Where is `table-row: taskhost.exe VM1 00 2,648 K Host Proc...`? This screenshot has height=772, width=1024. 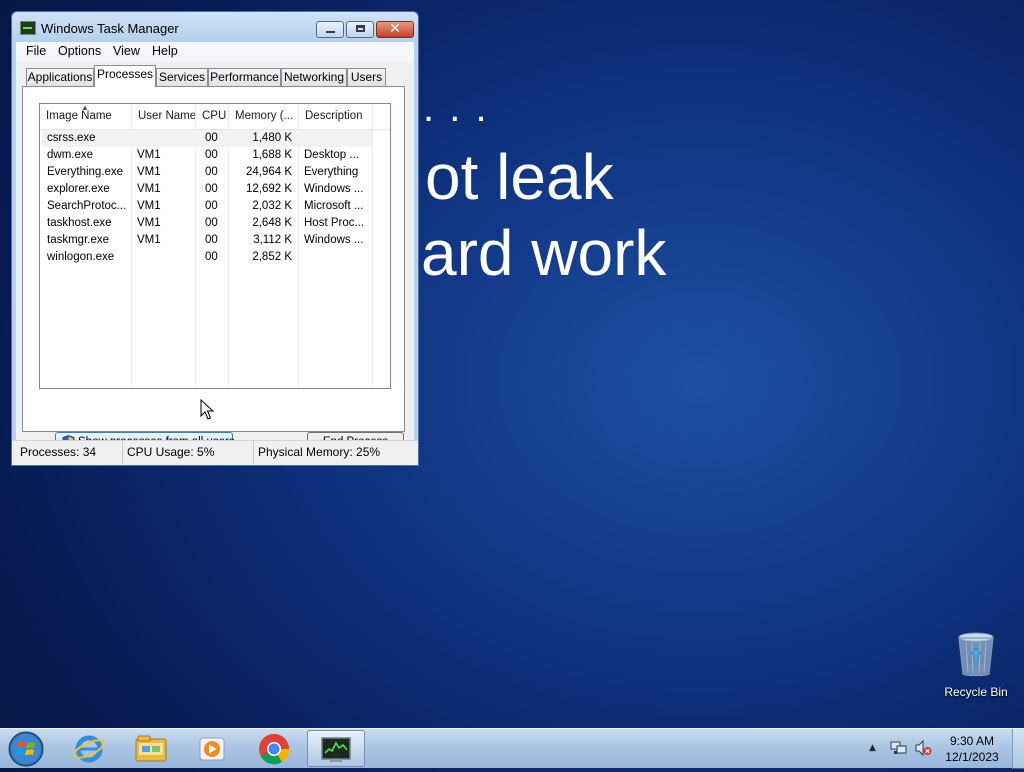
table-row: taskhost.exe VM1 00 2,648 K Host Proc... is located at coordinates (207, 223).